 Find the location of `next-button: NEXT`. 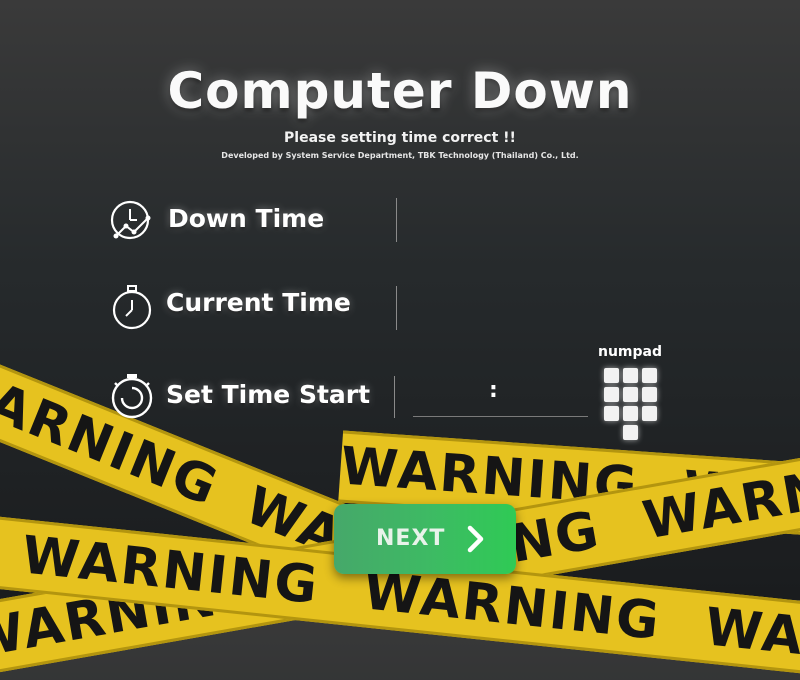

next-button: NEXT is located at coordinates (425, 539).